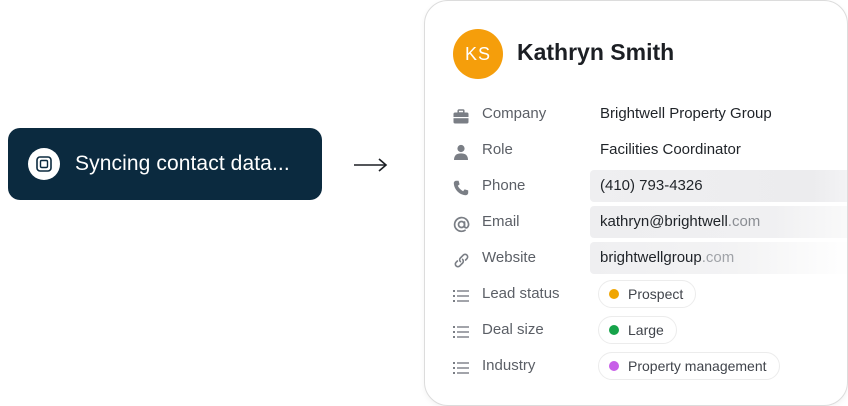 This screenshot has width=848, height=406. I want to click on link-icon, so click(461, 260).